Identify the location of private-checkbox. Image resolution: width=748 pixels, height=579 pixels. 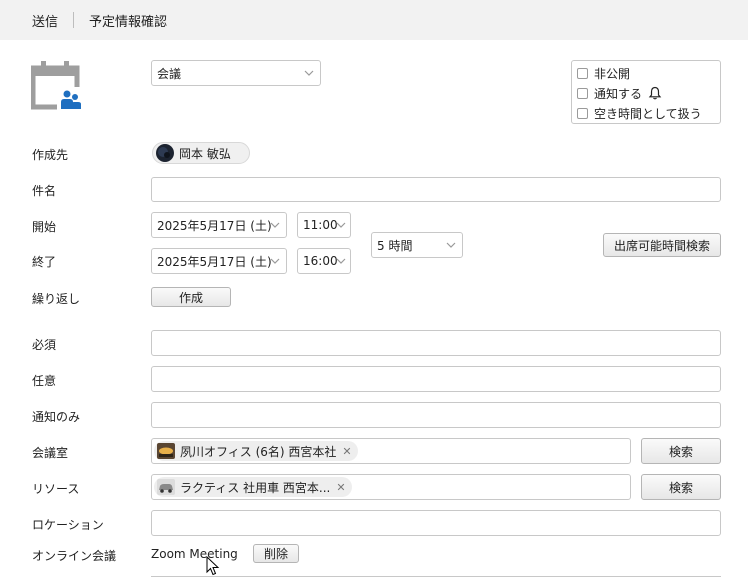
(582, 73).